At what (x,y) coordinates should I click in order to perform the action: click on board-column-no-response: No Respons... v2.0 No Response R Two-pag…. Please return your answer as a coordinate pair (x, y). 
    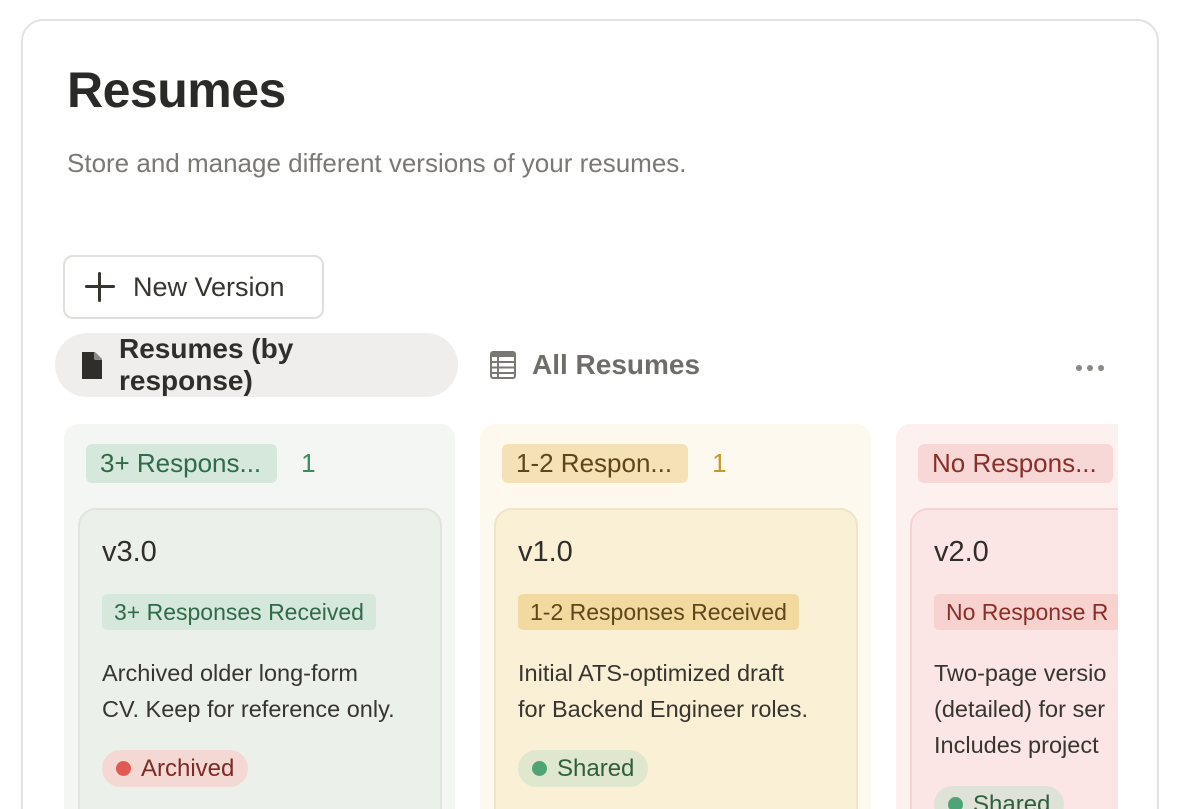
    Looking at the image, I should click on (1007, 616).